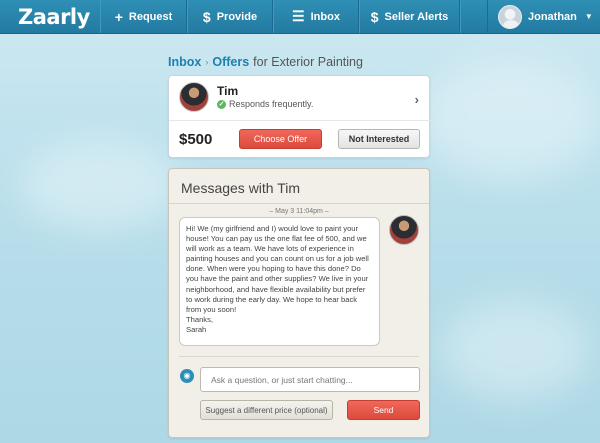 The height and width of the screenshot is (443, 600). What do you see at coordinates (266, 410) in the screenshot?
I see `suggest-price-button: Suggest a different price (optional)` at bounding box center [266, 410].